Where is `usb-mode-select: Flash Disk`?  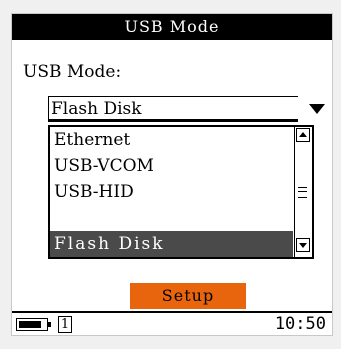 usb-mode-select: Flash Disk is located at coordinates (191, 109).